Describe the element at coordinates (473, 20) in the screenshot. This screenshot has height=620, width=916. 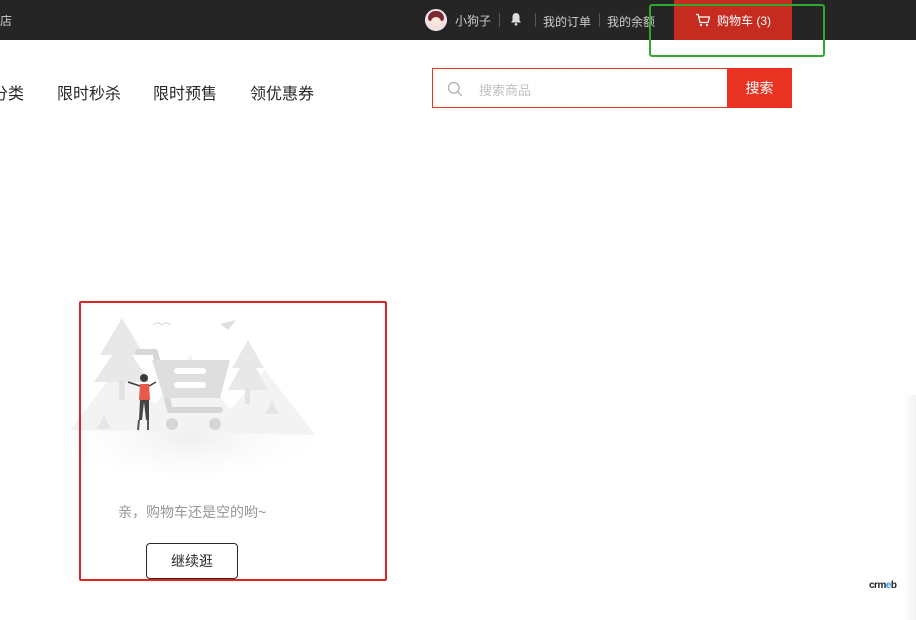
I see `username: 小狗子` at that location.